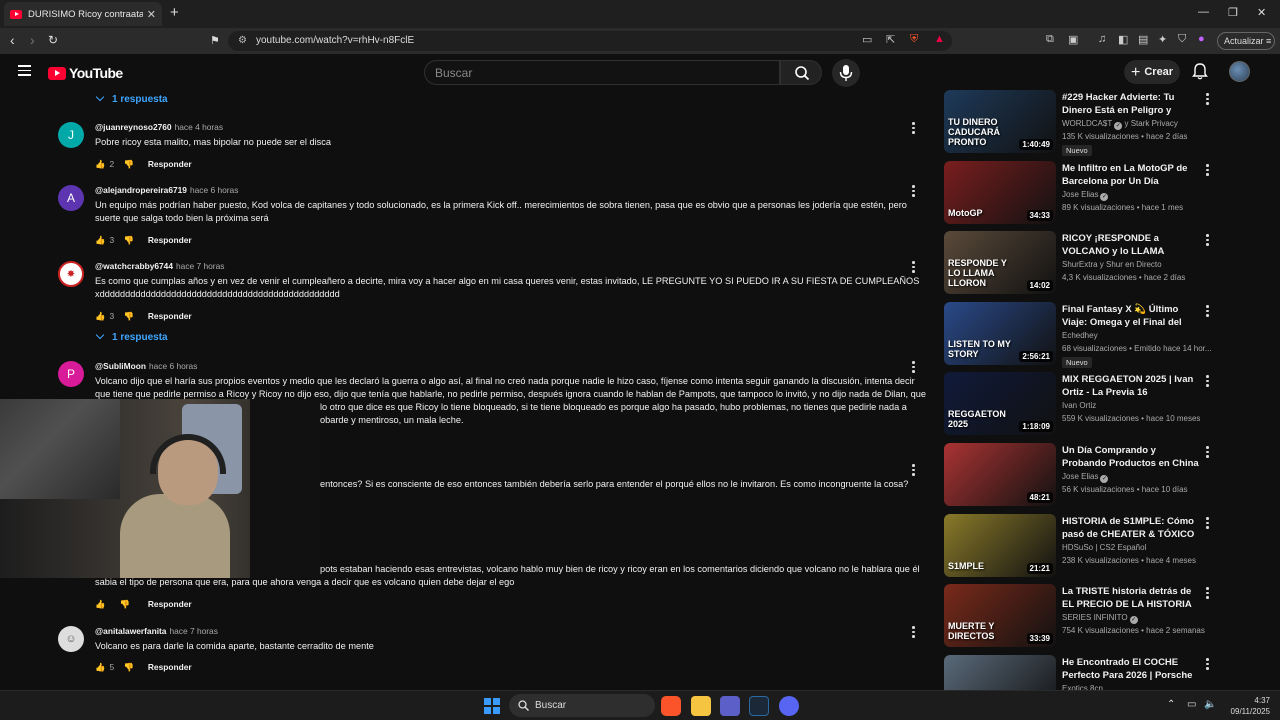 Image resolution: width=1280 pixels, height=720 pixels. What do you see at coordinates (199, 127) in the screenshot?
I see `comment-time: hace 4 horas` at bounding box center [199, 127].